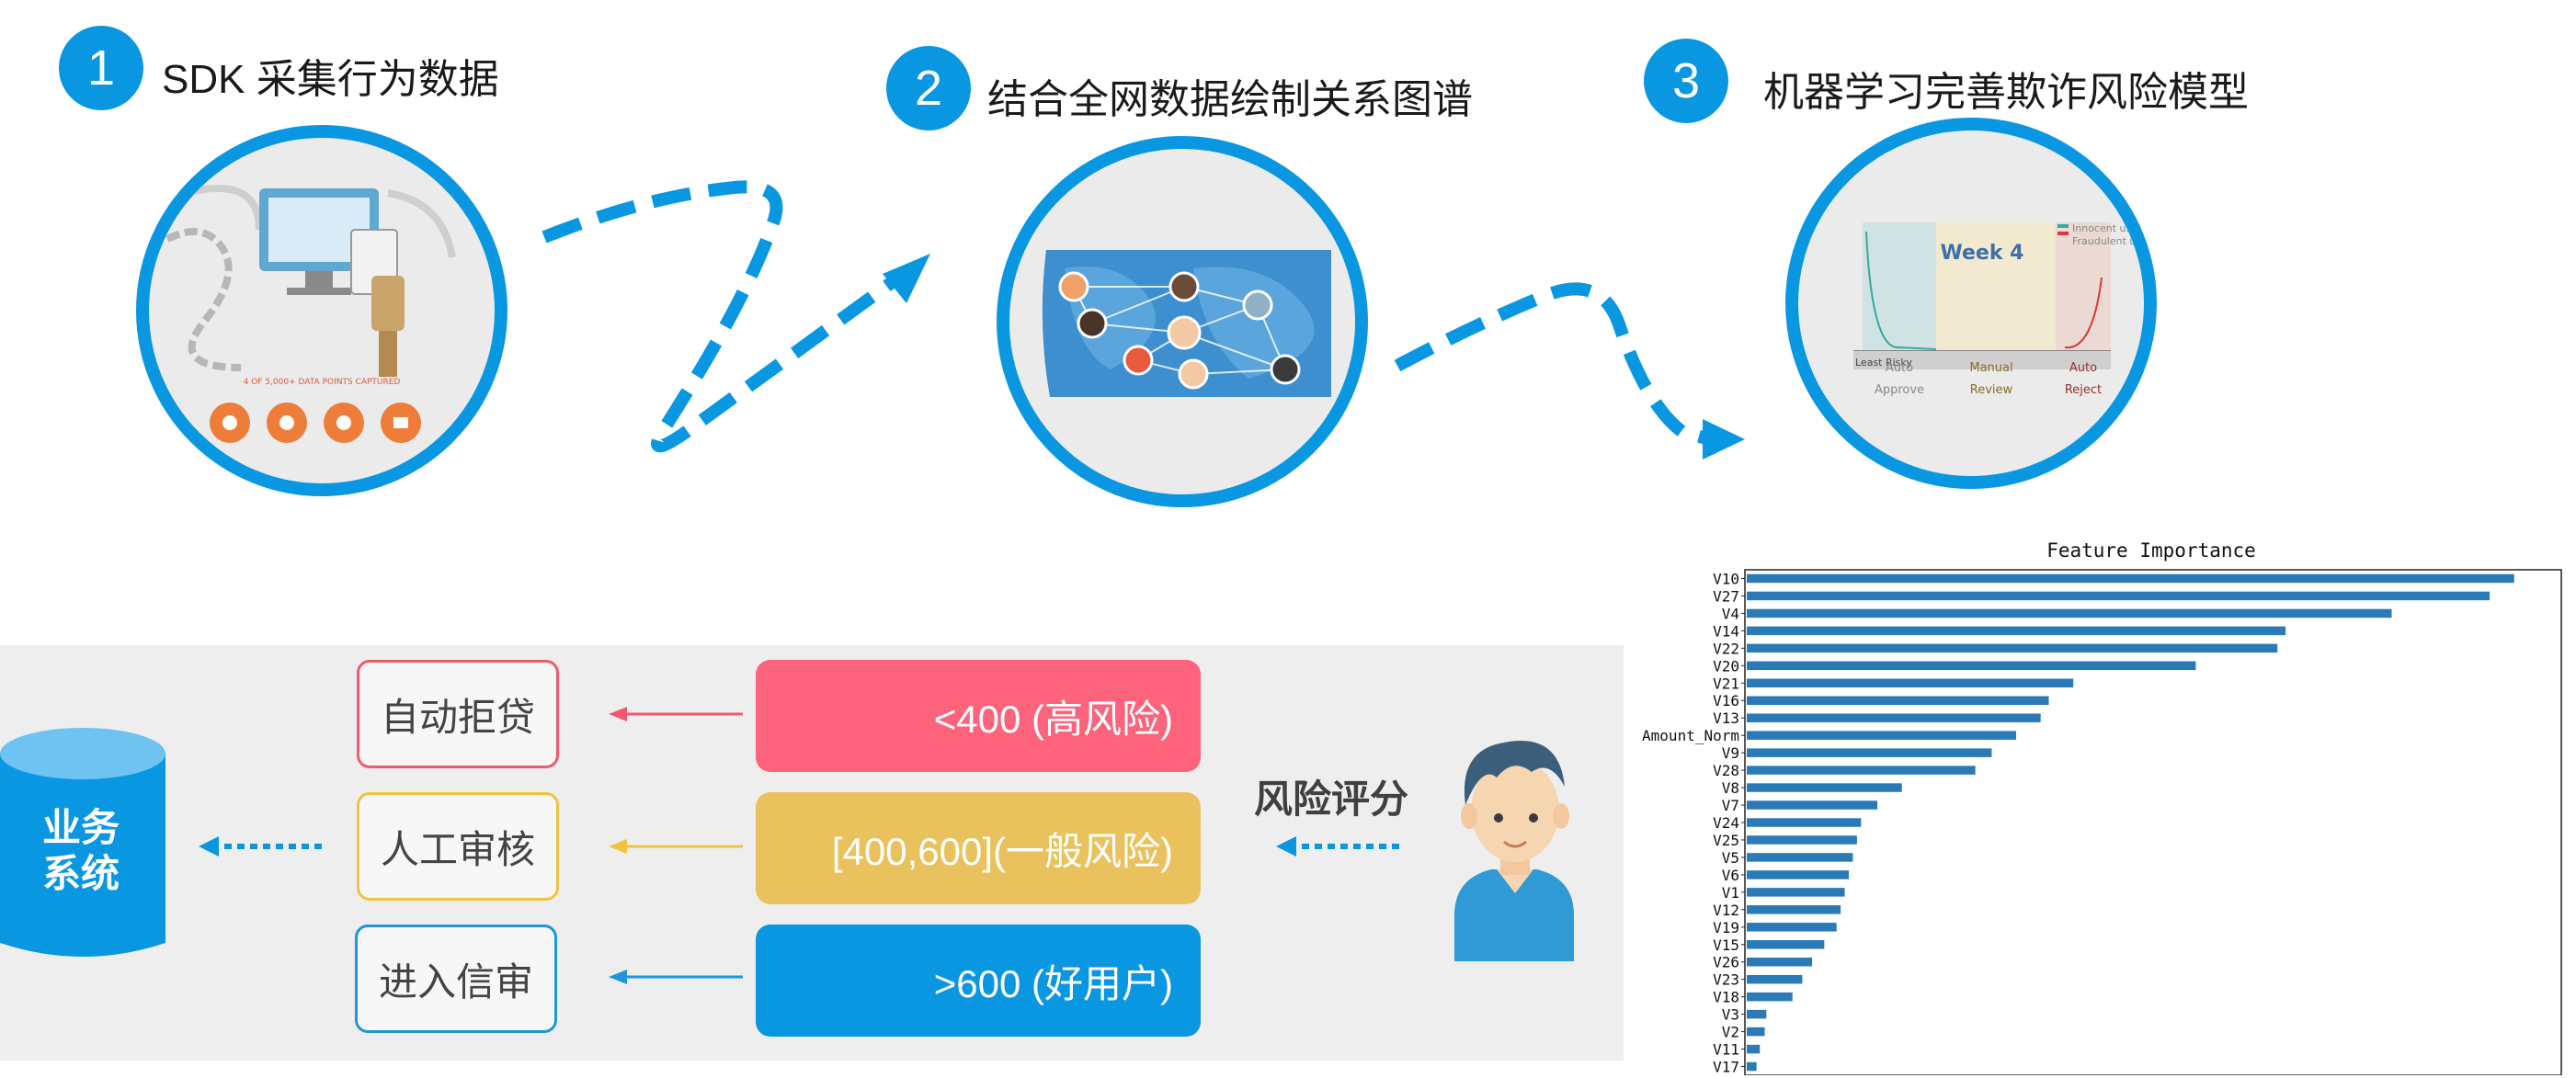 The height and width of the screenshot is (1078, 2576). What do you see at coordinates (1726, 997) in the screenshot?
I see `tick-label-v18: V18` at bounding box center [1726, 997].